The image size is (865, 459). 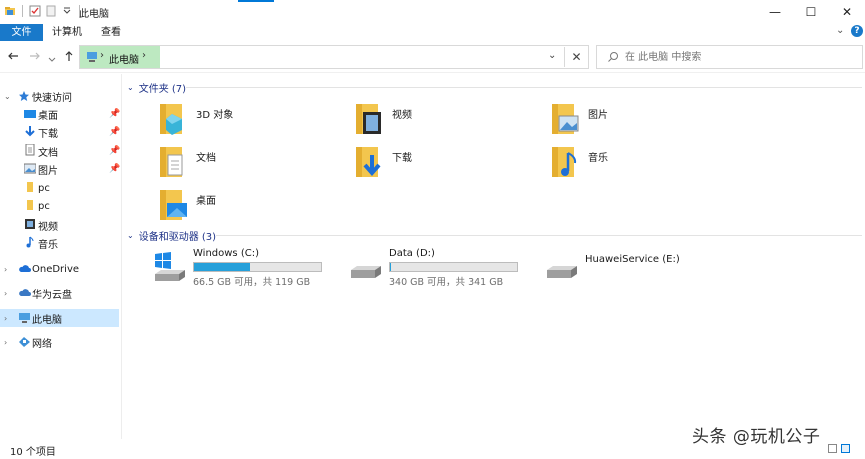 What do you see at coordinates (48, 171) in the screenshot?
I see `nav-label: 图片` at bounding box center [48, 171].